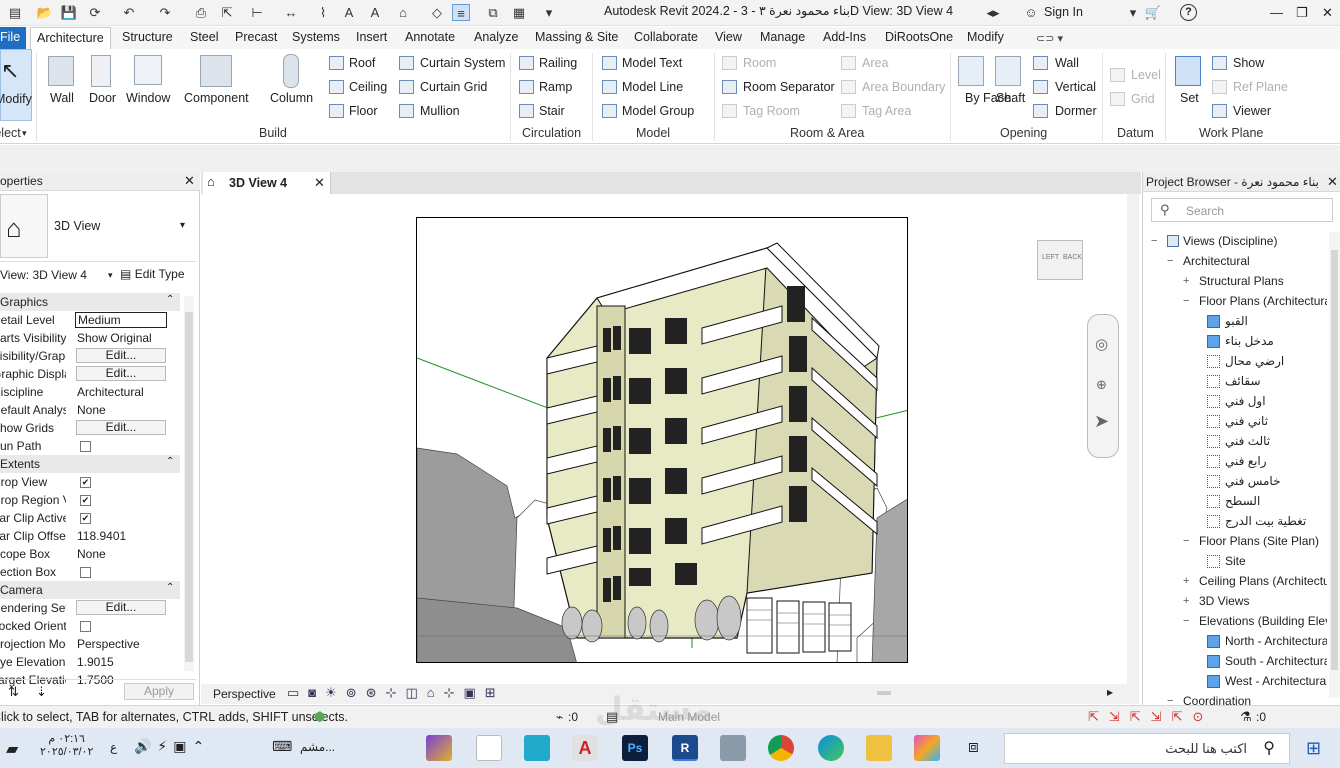  I want to click on railing-button: Railing, so click(558, 63).